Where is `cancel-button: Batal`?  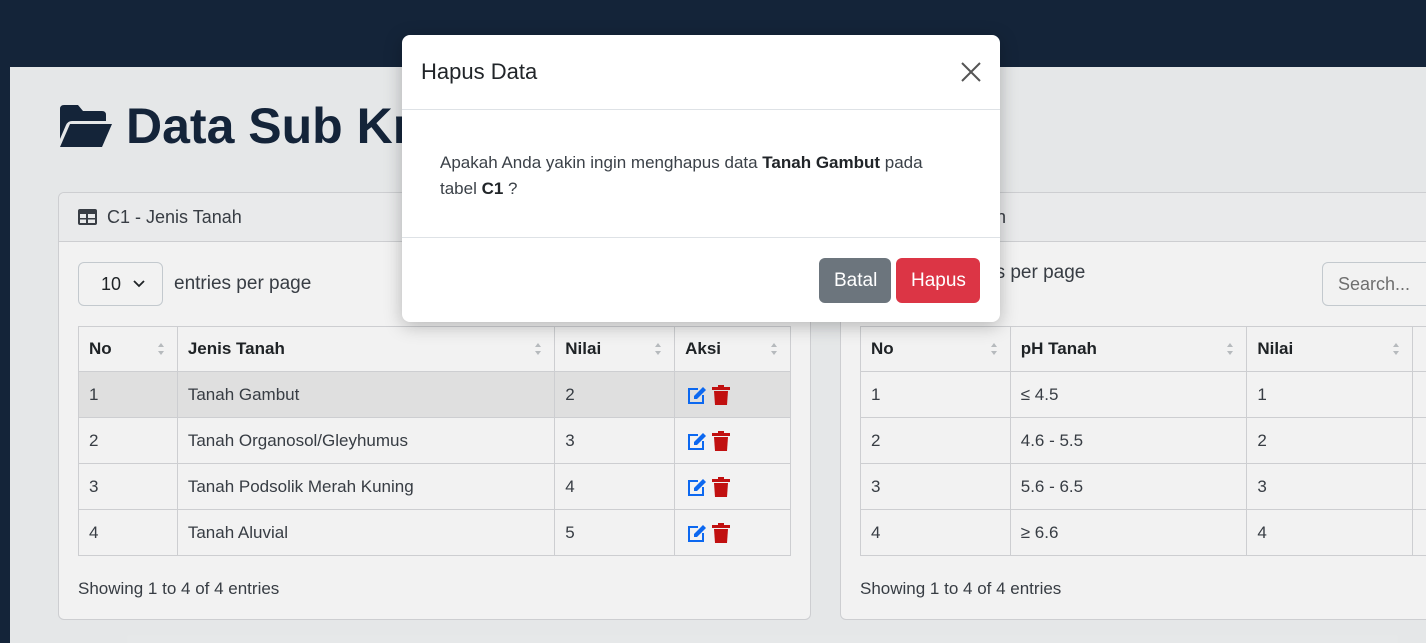
cancel-button: Batal is located at coordinates (855, 280).